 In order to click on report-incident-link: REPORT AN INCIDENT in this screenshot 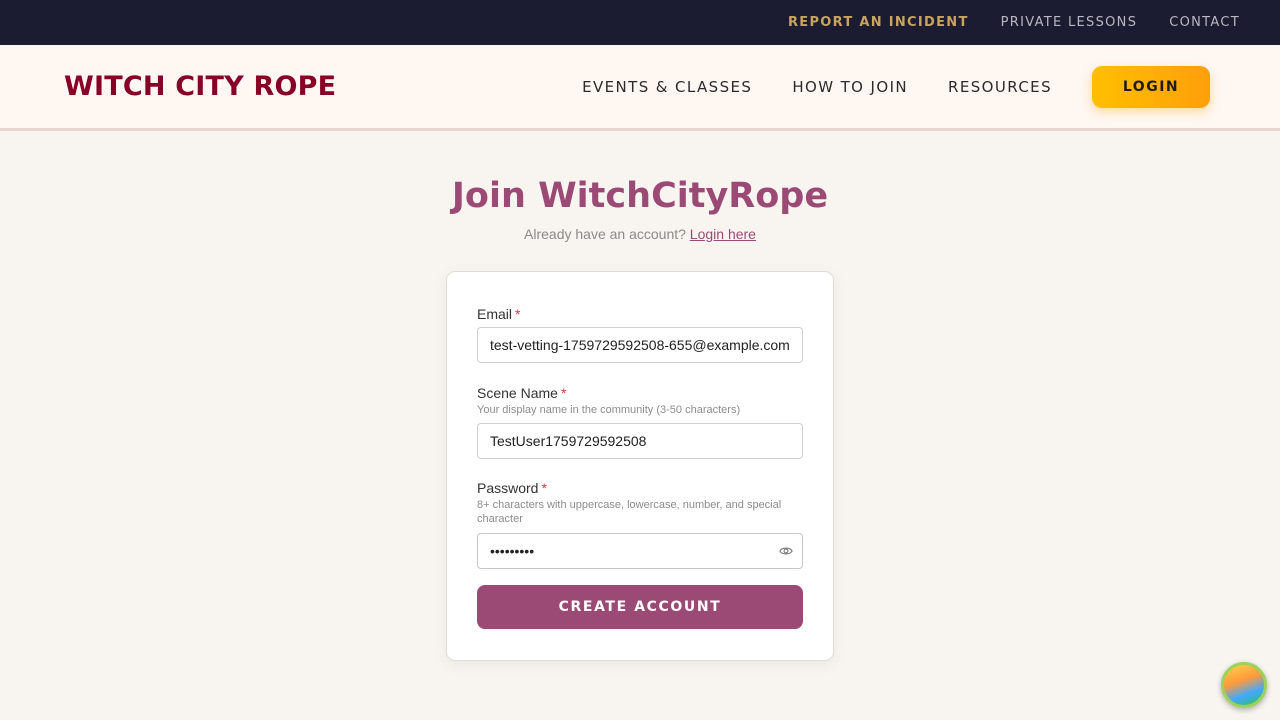, I will do `click(878, 22)`.